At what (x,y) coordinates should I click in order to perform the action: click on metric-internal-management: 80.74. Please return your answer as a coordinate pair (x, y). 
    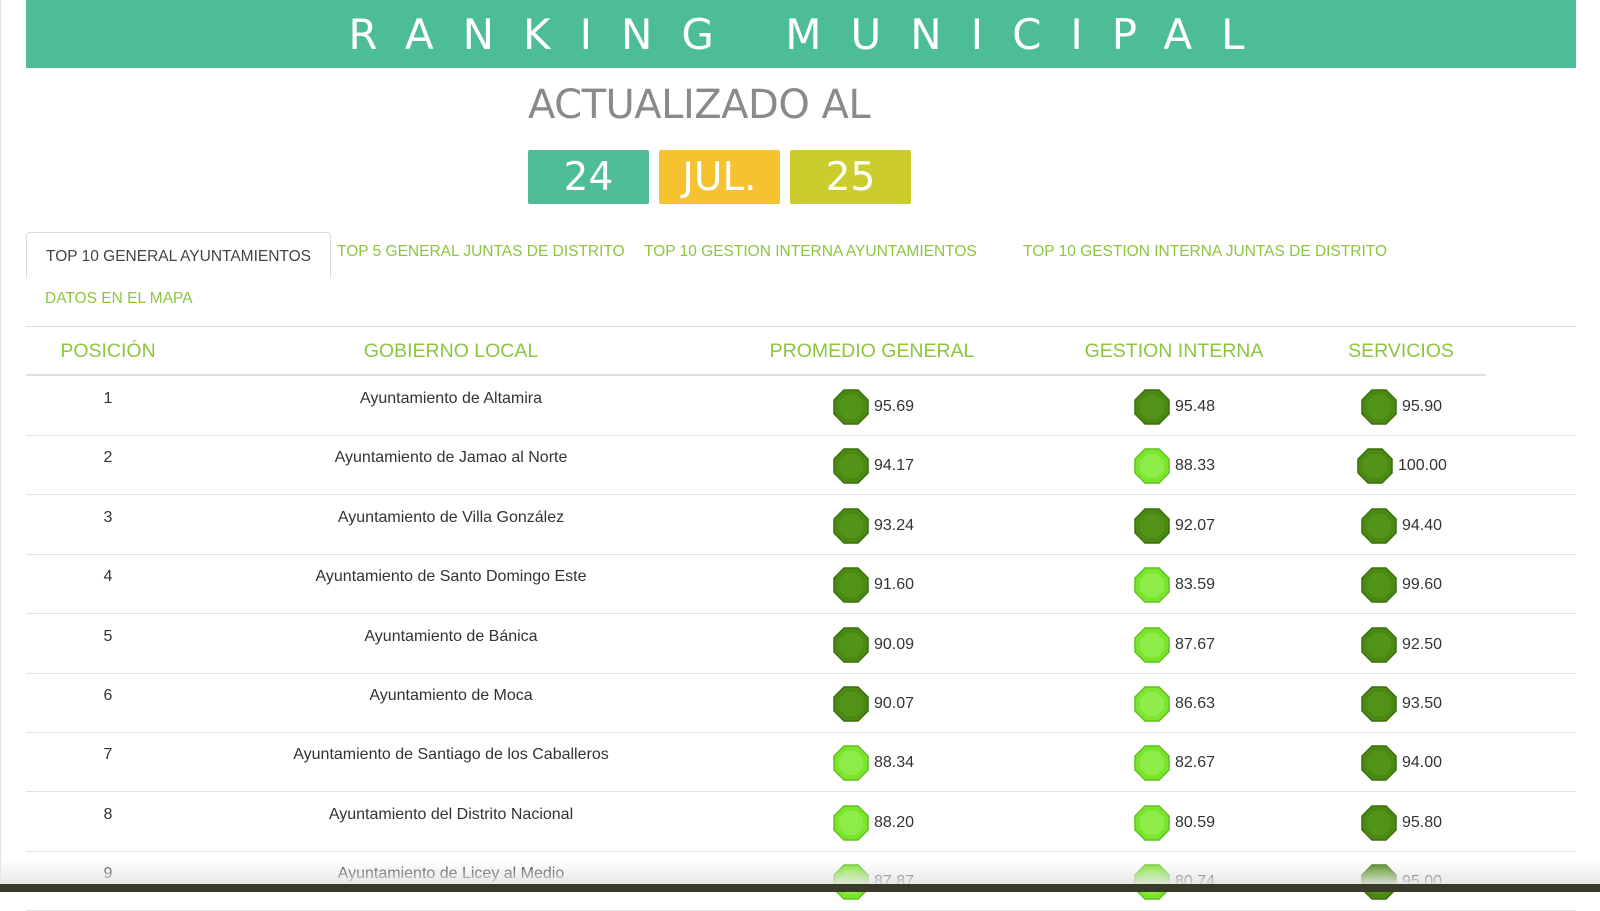
    Looking at the image, I should click on (1174, 882).